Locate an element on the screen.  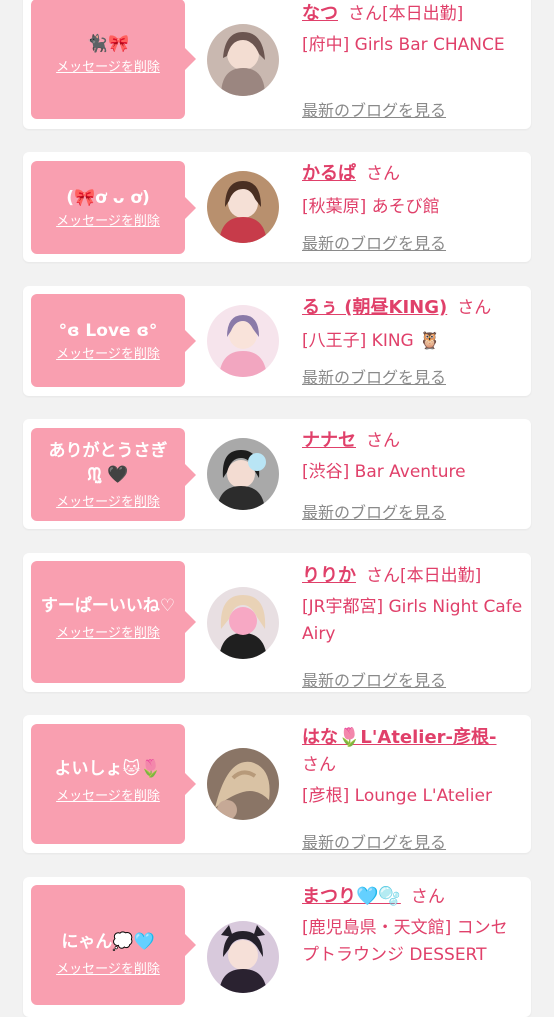
message-text: °ɞ Love ɞ° is located at coordinates (108, 331).